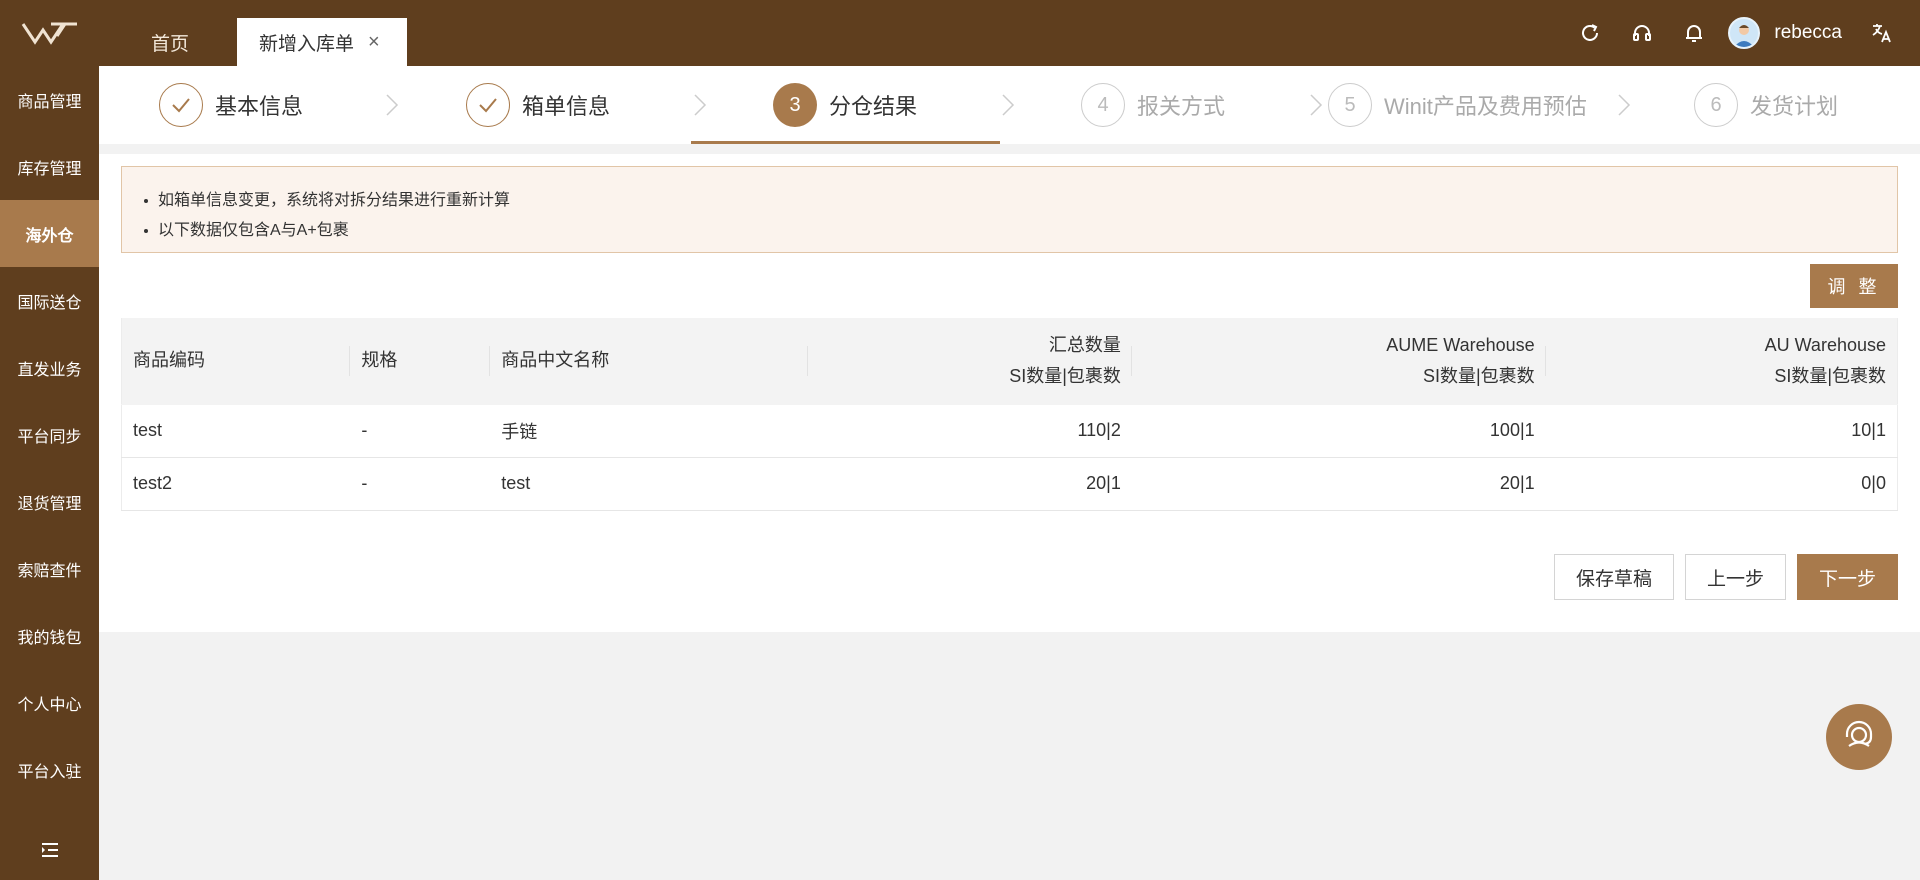  What do you see at coordinates (845, 142) in the screenshot?
I see `active-step-indicator` at bounding box center [845, 142].